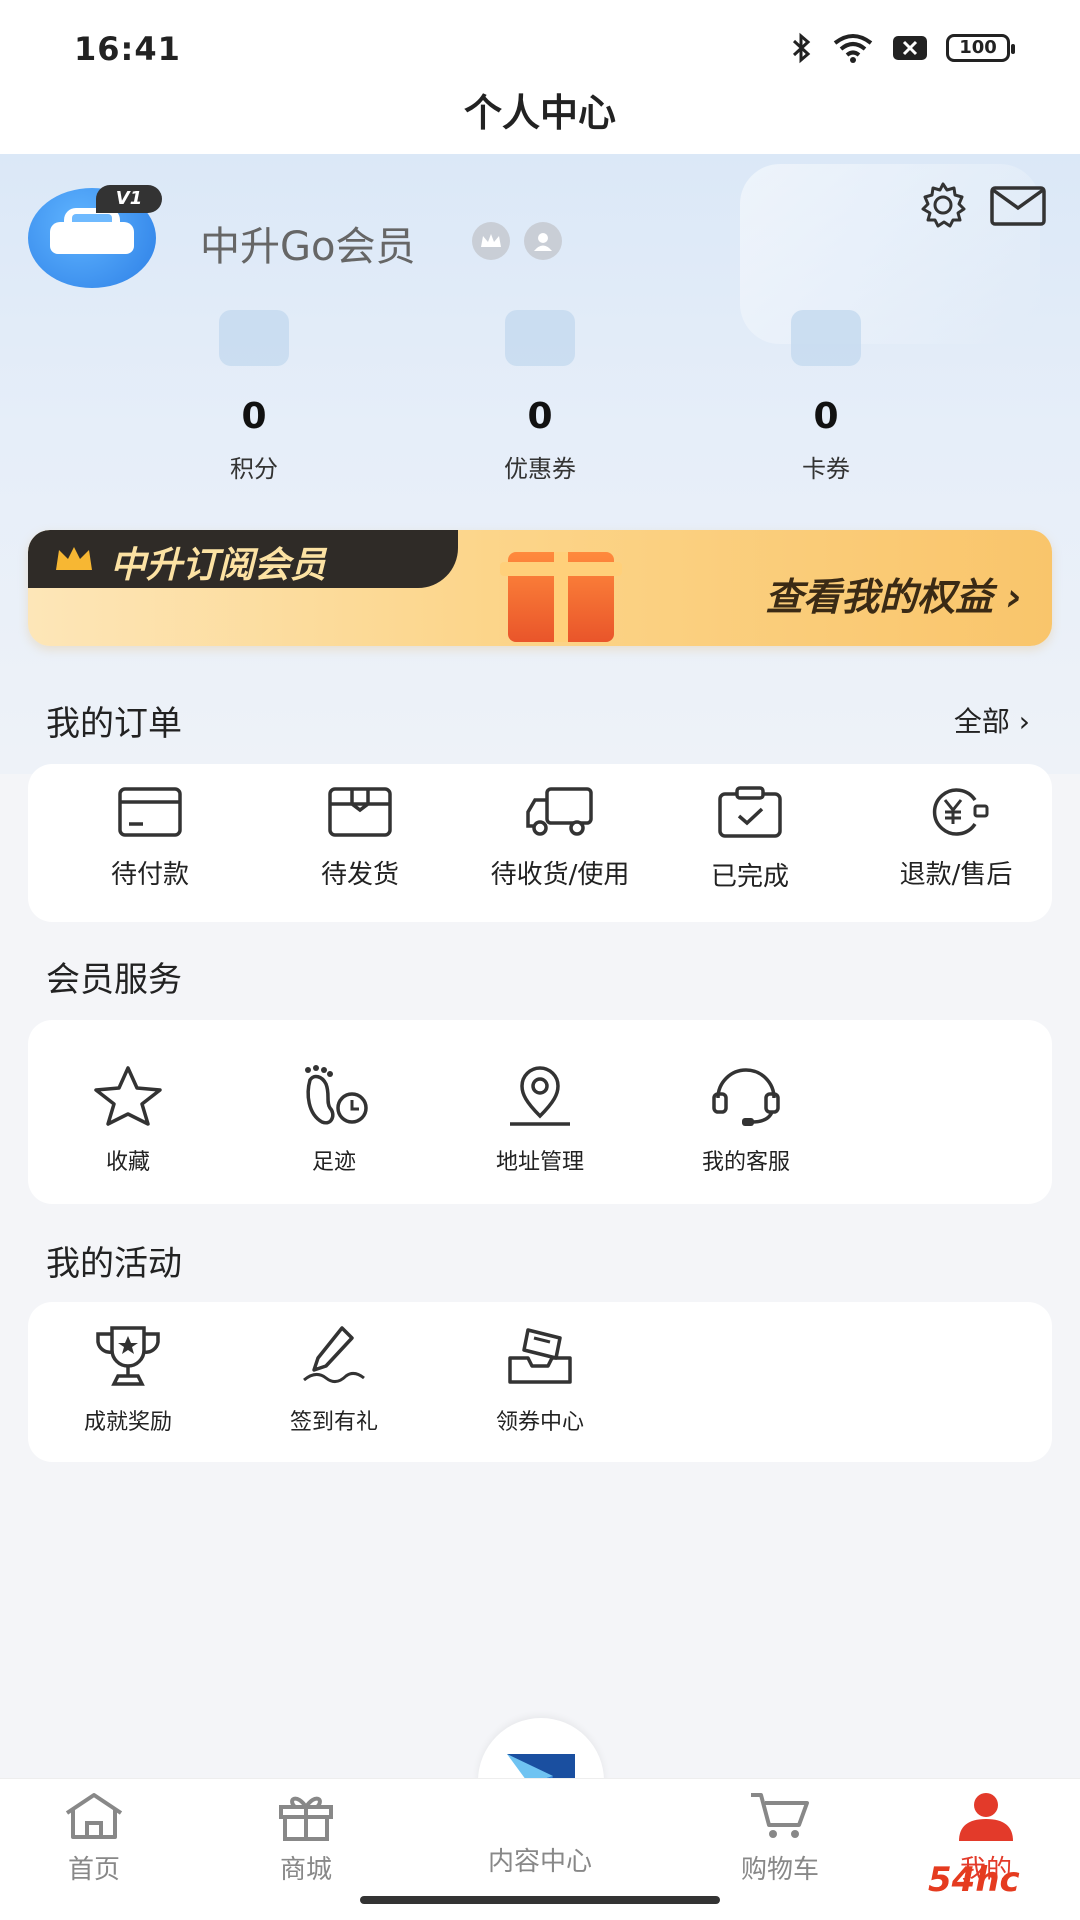  I want to click on box-icon, so click(360, 812).